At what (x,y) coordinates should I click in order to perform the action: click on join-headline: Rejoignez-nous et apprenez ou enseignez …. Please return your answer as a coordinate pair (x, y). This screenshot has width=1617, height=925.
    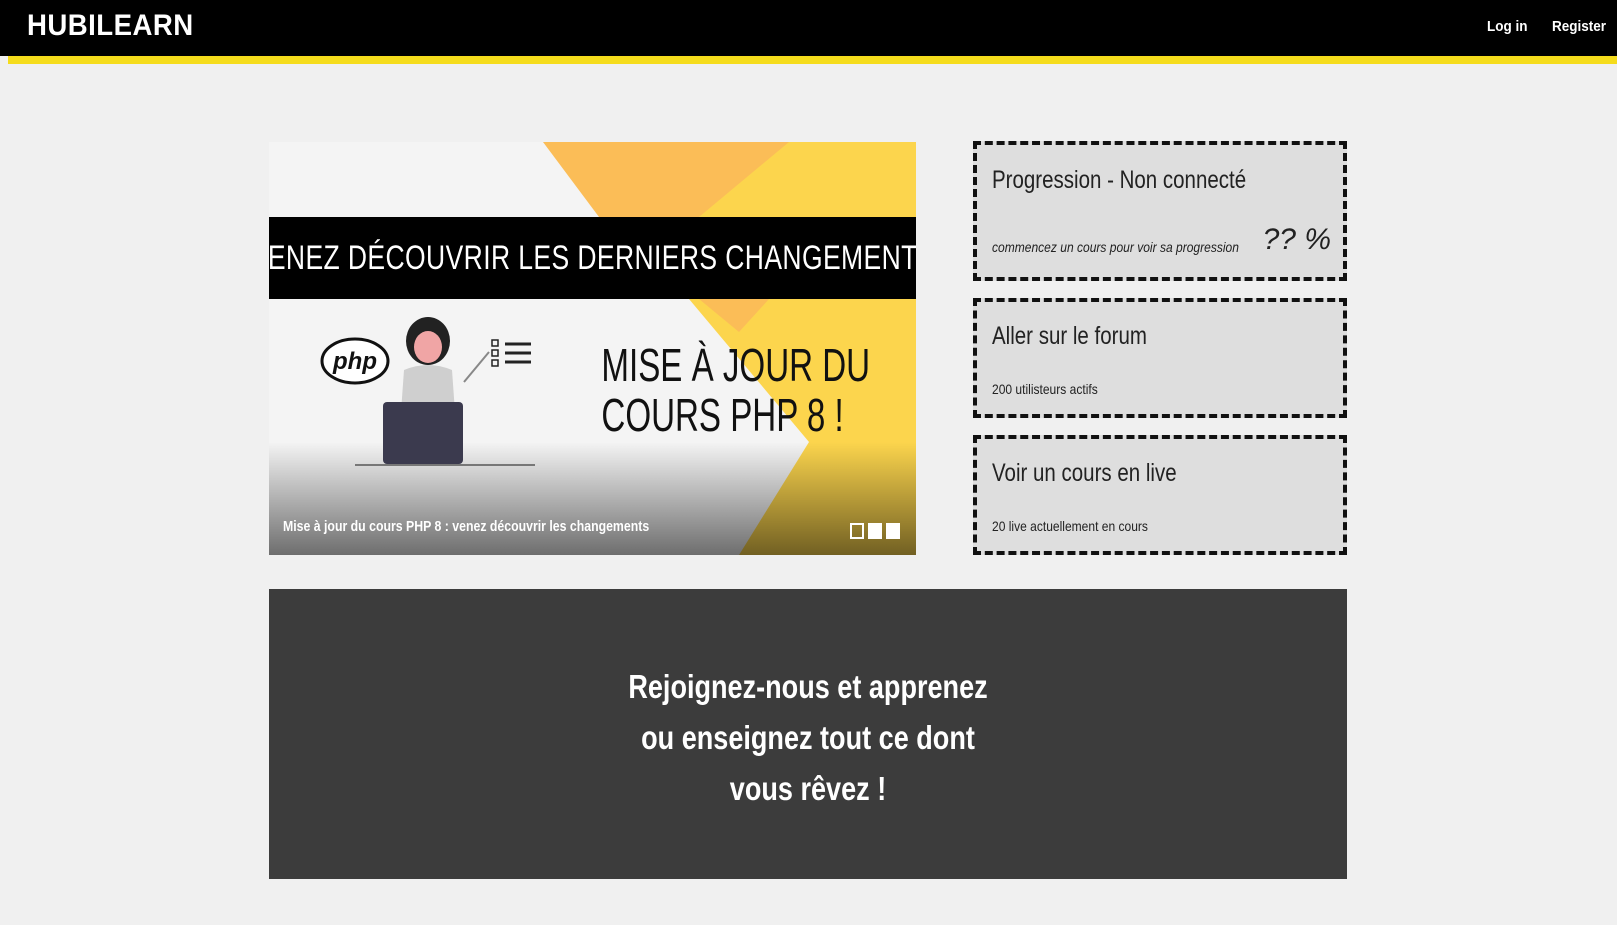
    Looking at the image, I should click on (808, 737).